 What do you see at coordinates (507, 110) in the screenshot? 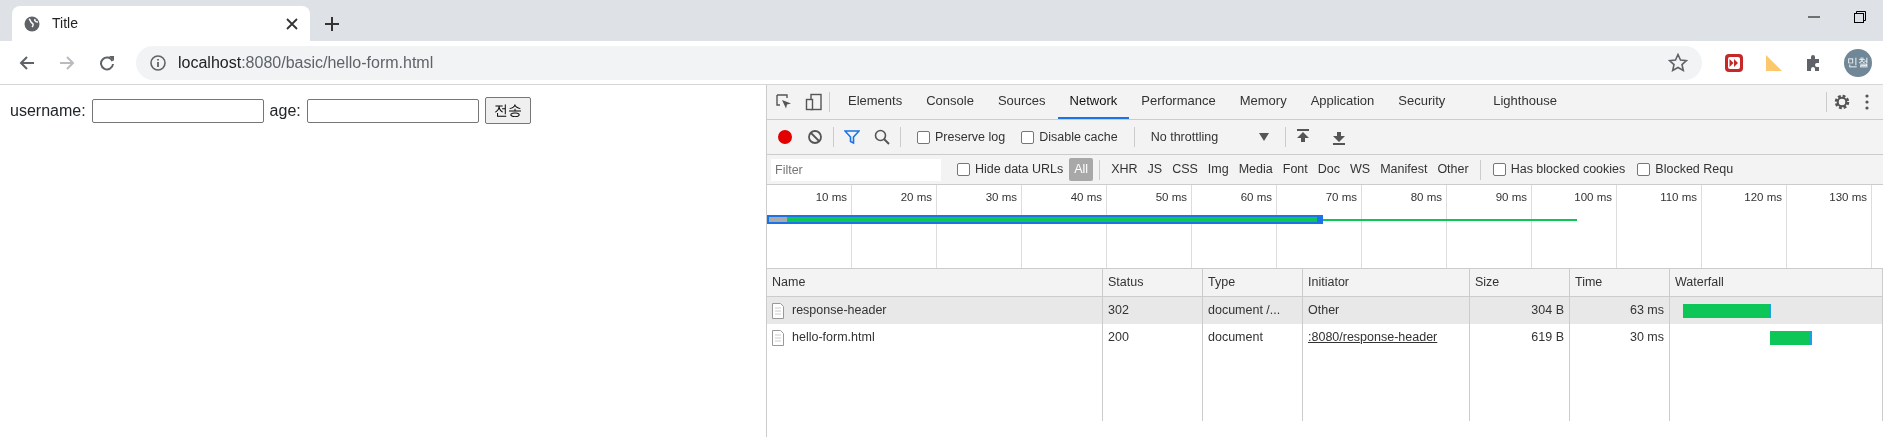
I see `submit-button: 전송` at bounding box center [507, 110].